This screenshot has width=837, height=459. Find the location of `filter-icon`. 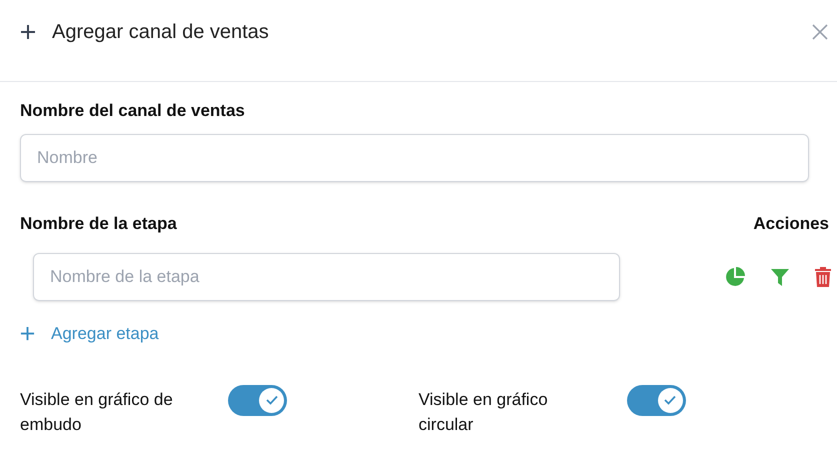

filter-icon is located at coordinates (780, 277).